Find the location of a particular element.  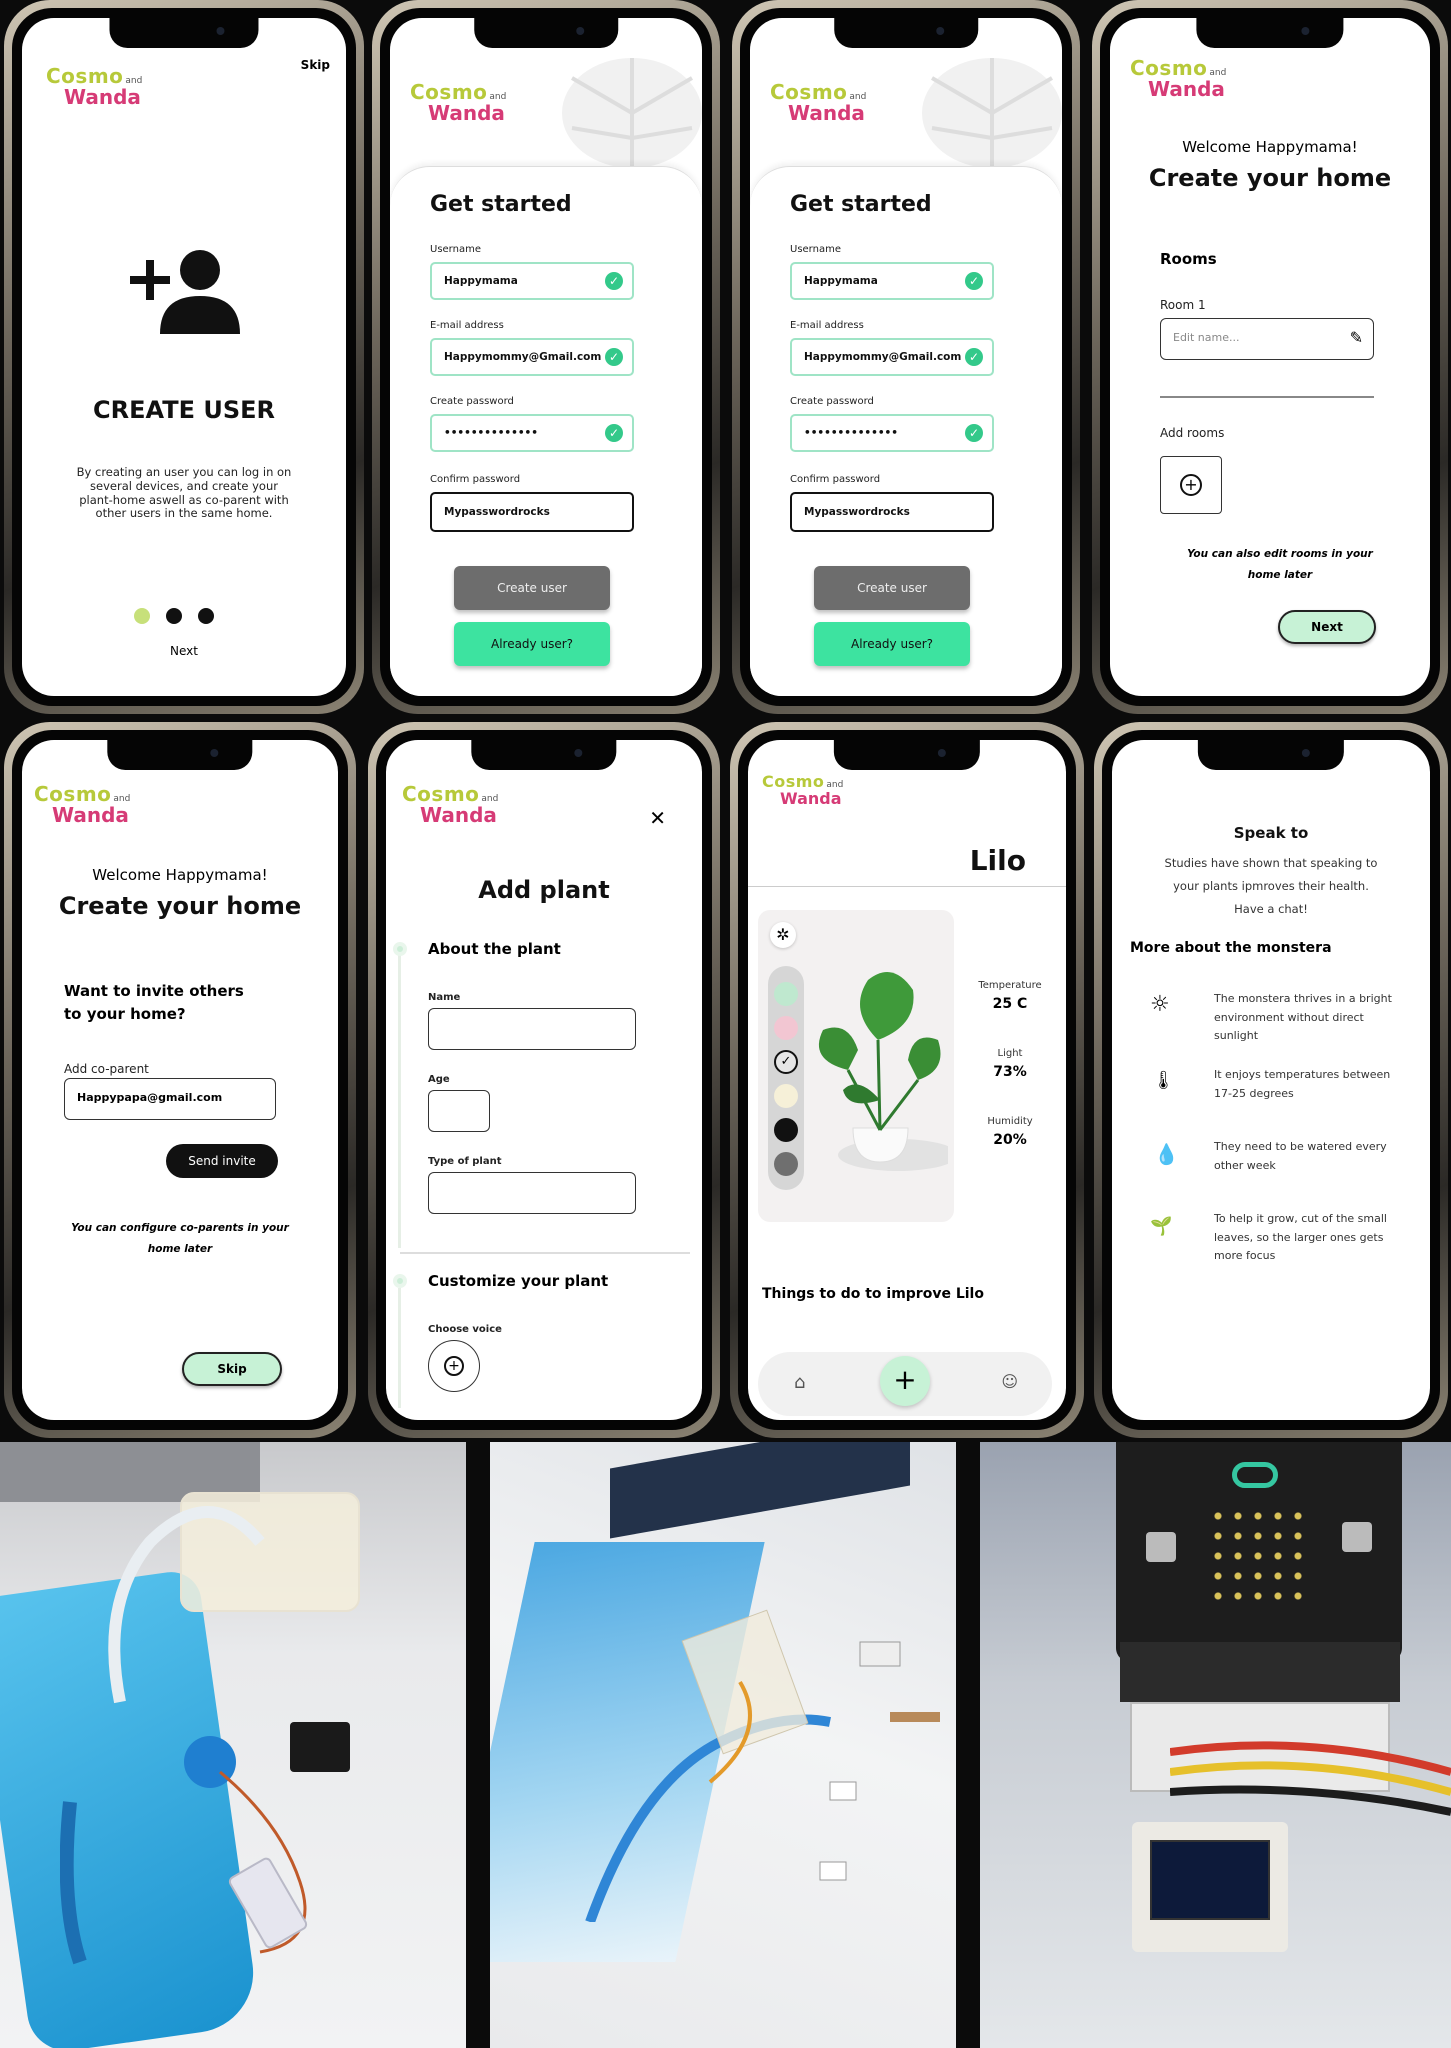

swatch-cream is located at coordinates (786, 1096).